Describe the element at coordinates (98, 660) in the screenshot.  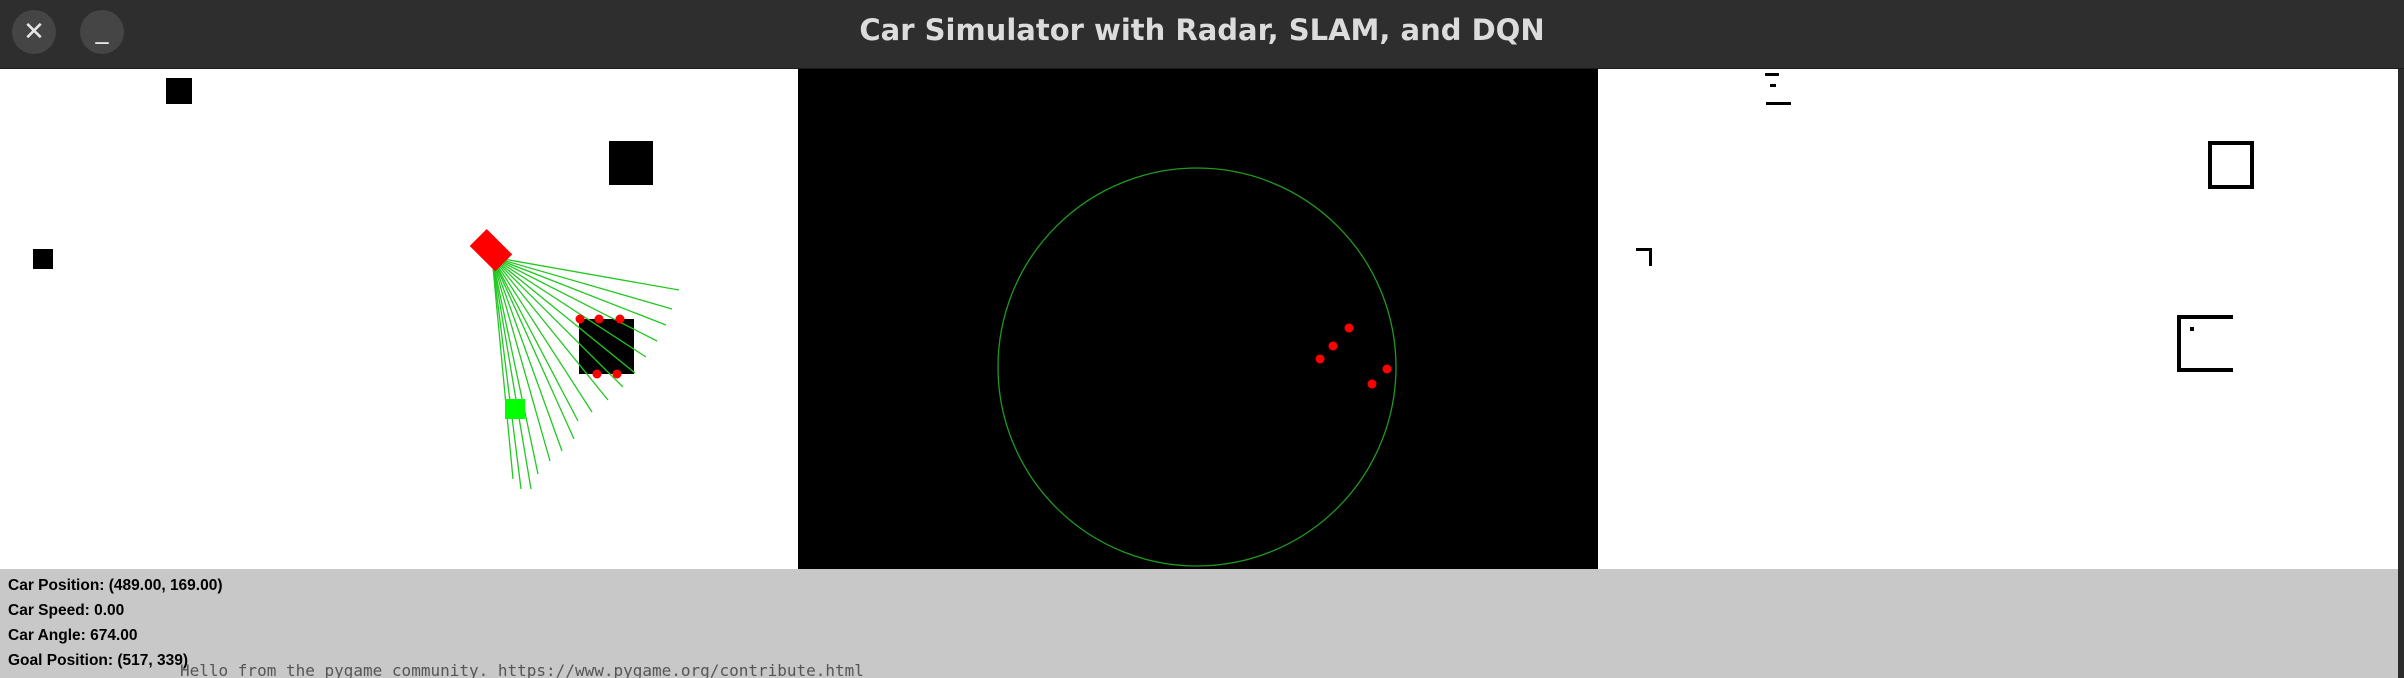
I see `goal-position-text: Goal Position: (517, 339)` at that location.